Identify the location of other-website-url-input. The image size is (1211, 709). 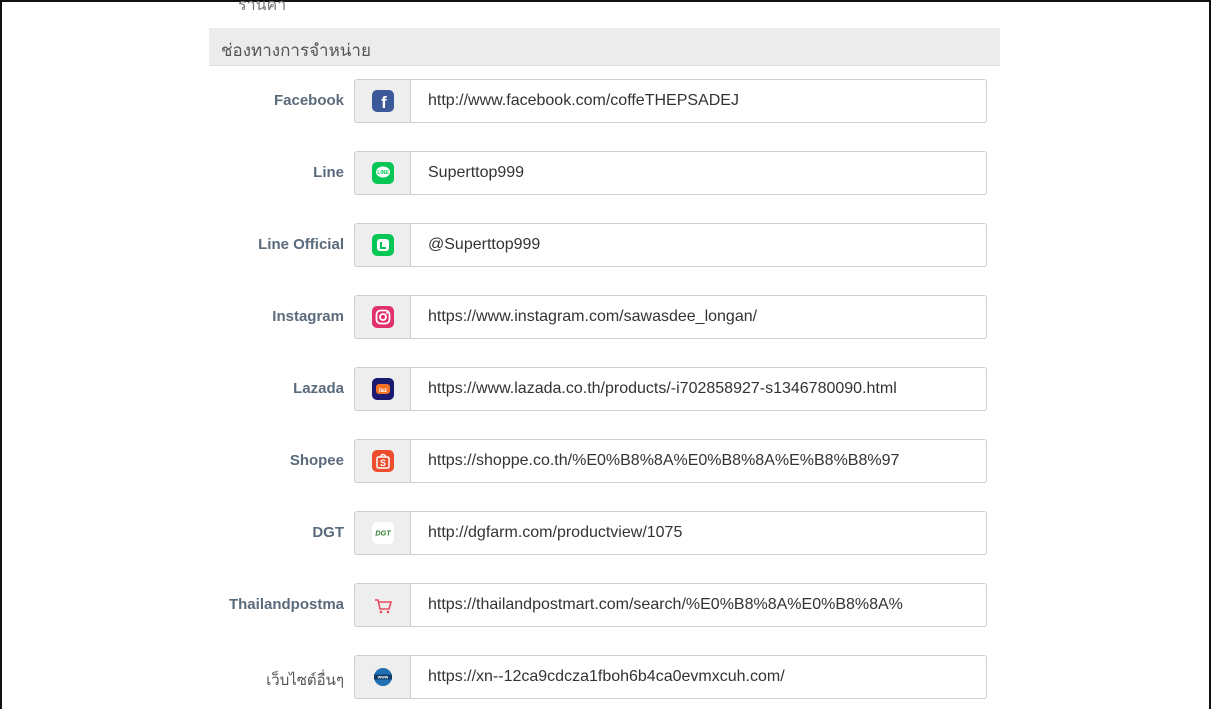
(698, 677).